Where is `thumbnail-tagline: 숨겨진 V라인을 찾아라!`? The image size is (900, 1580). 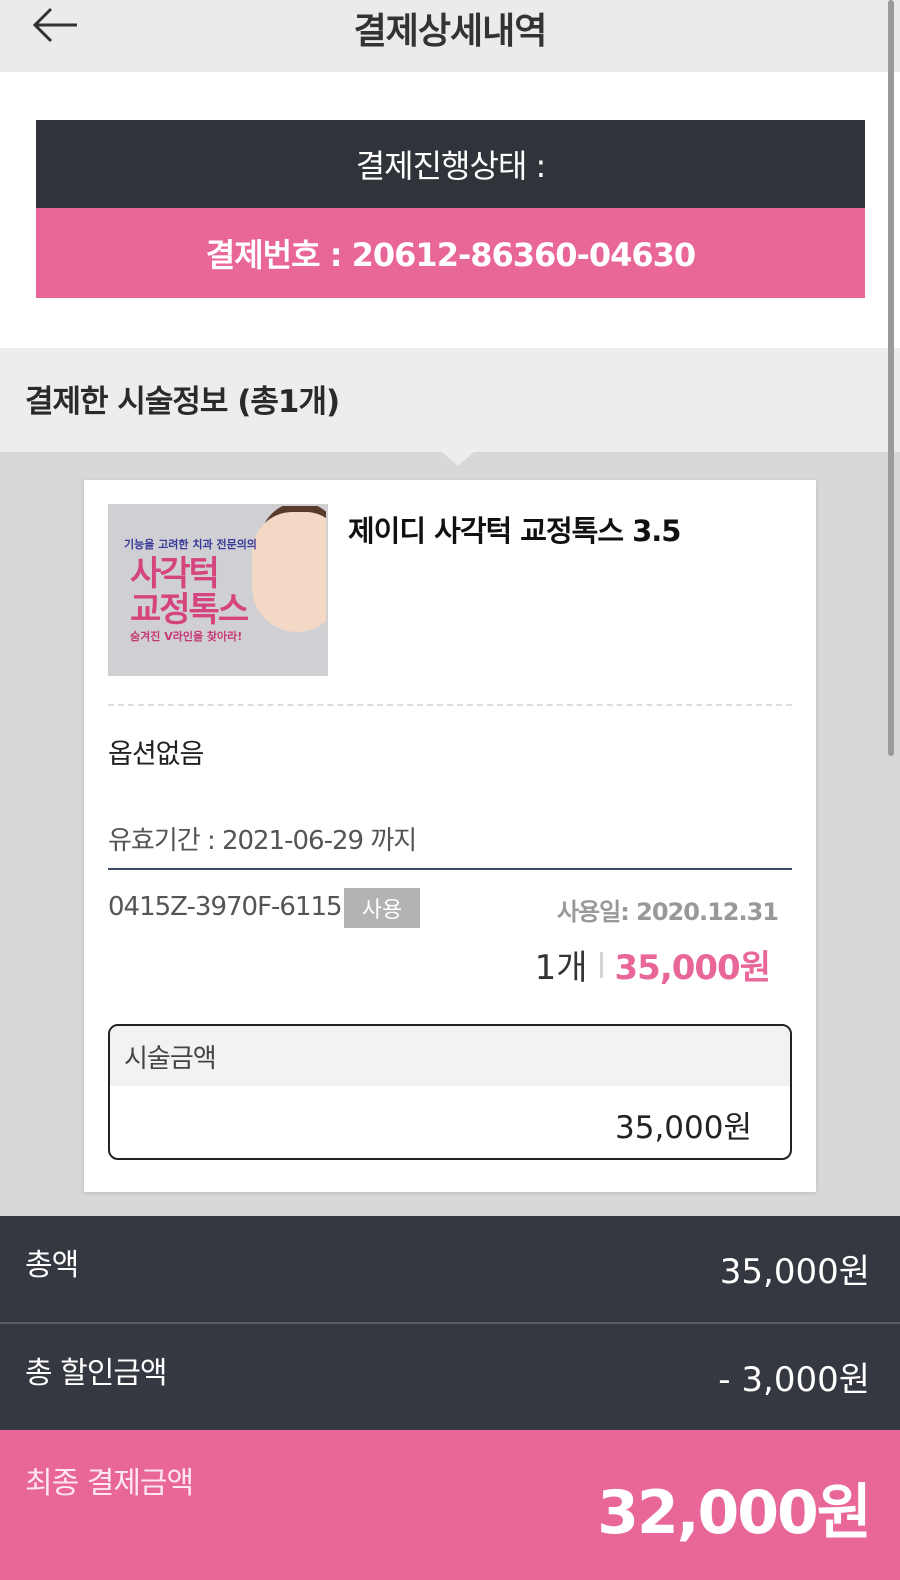
thumbnail-tagline: 숨겨진 V라인을 찾아라! is located at coordinates (186, 636).